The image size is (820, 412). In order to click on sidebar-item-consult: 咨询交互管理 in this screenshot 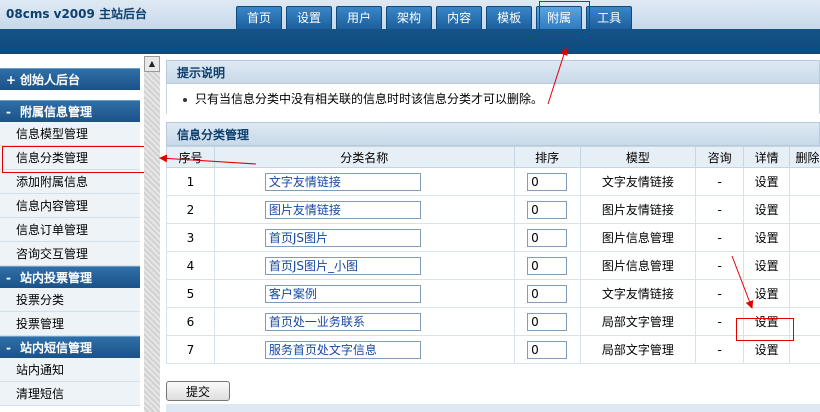, I will do `click(70, 254)`.